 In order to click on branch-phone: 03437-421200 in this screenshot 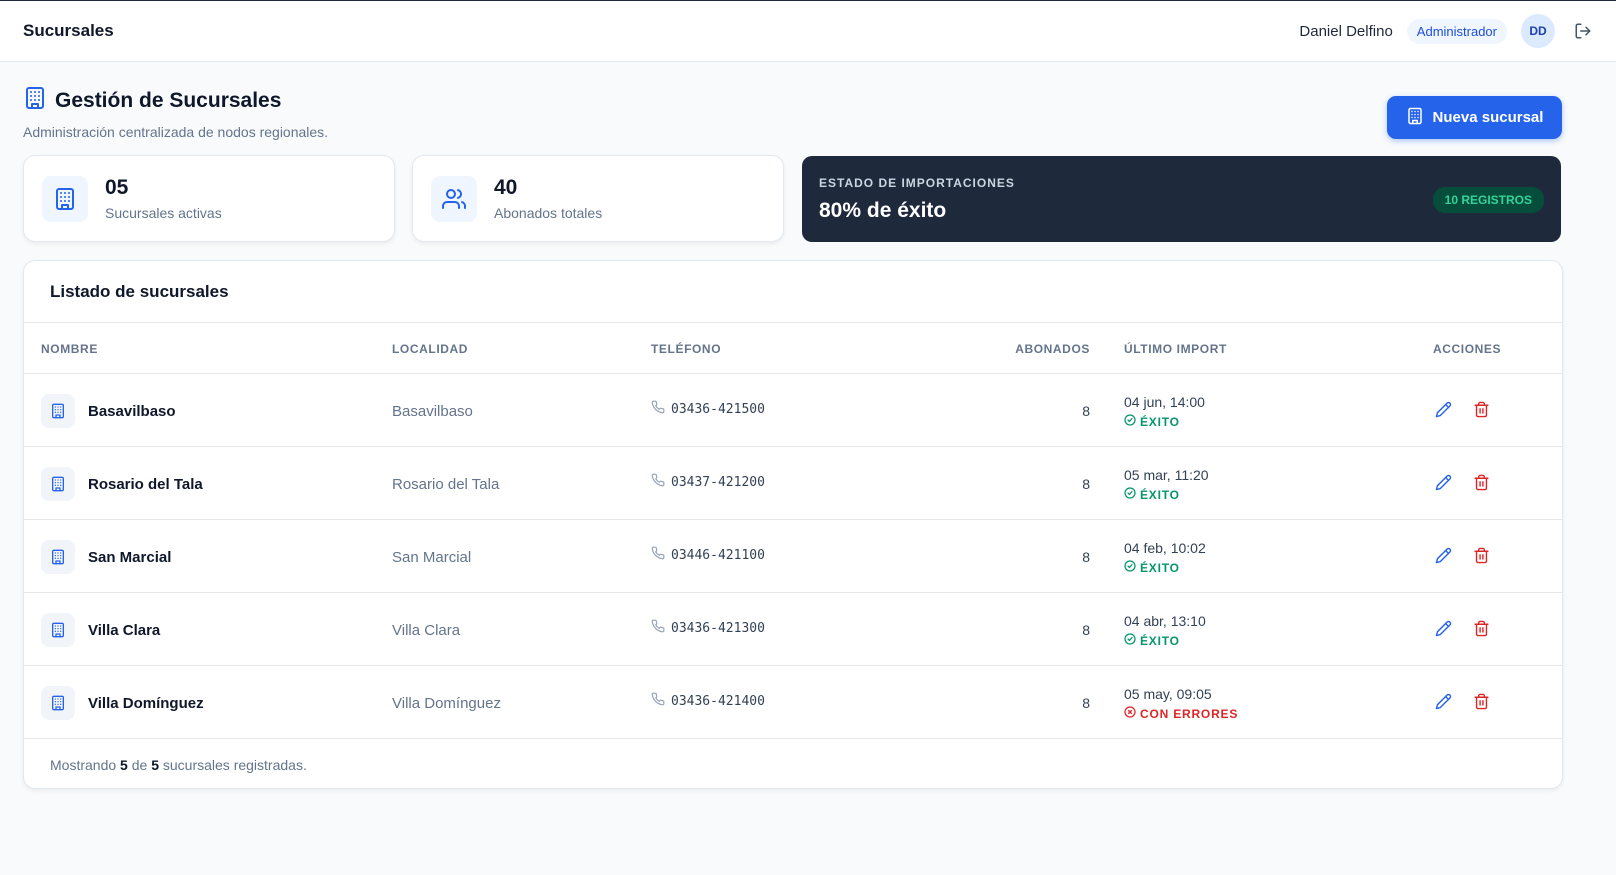, I will do `click(708, 482)`.